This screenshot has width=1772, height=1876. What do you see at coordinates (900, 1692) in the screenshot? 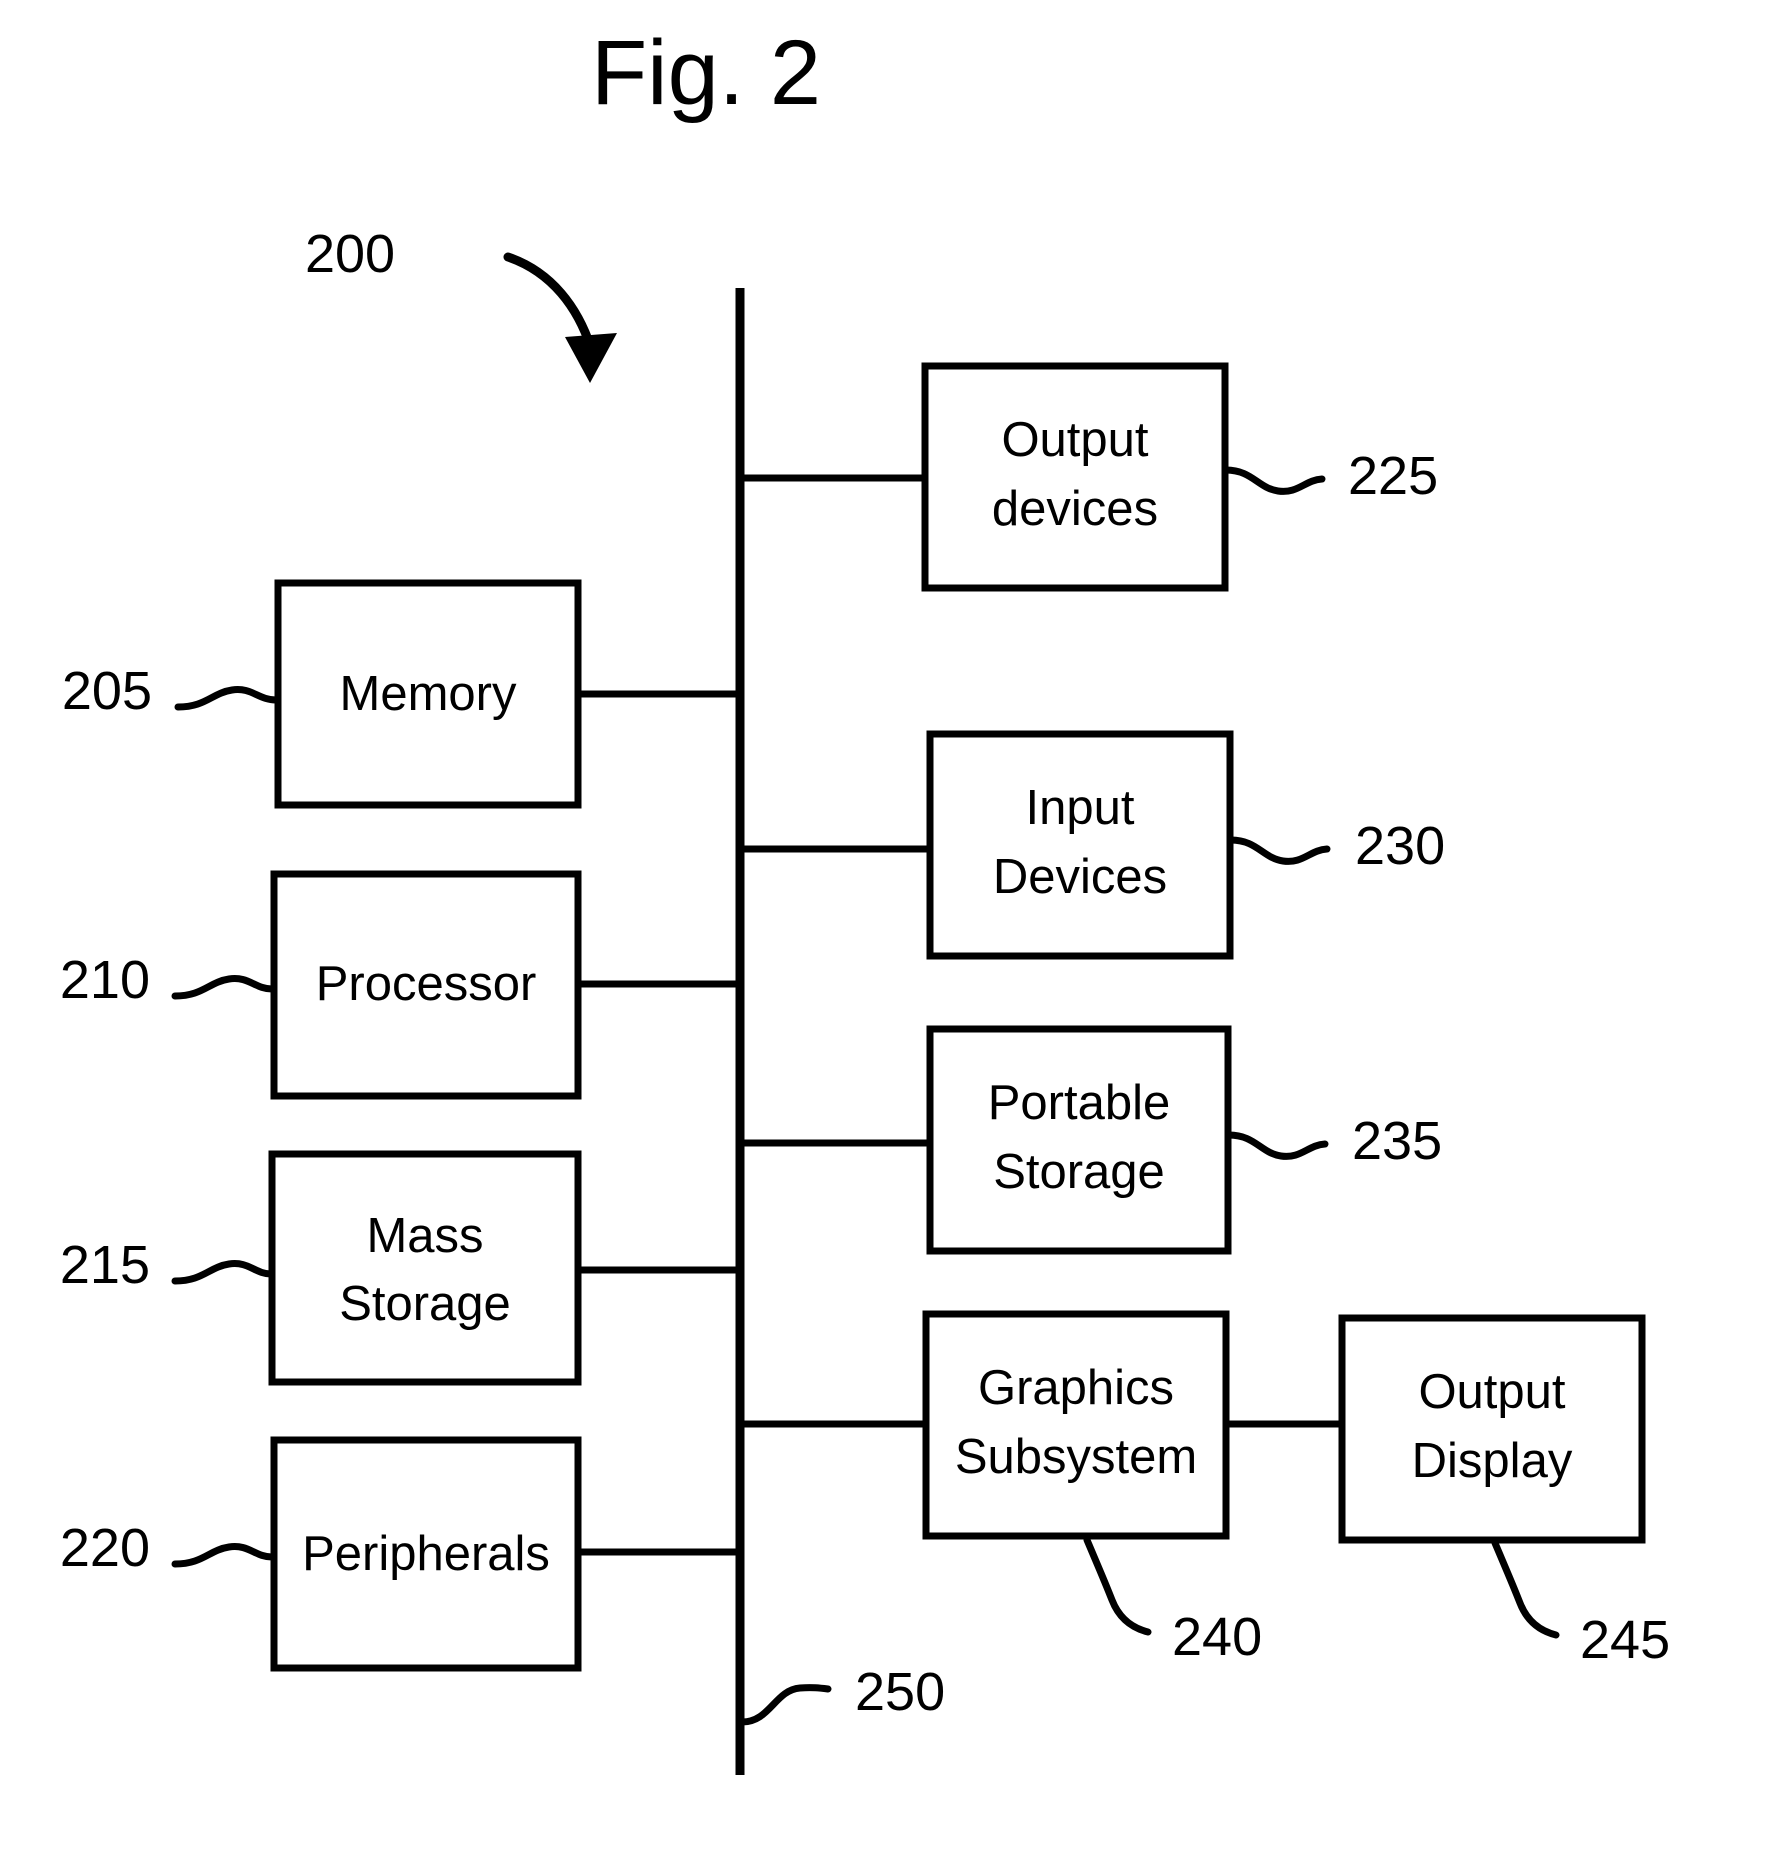
I see `ref-number-250: 250` at bounding box center [900, 1692].